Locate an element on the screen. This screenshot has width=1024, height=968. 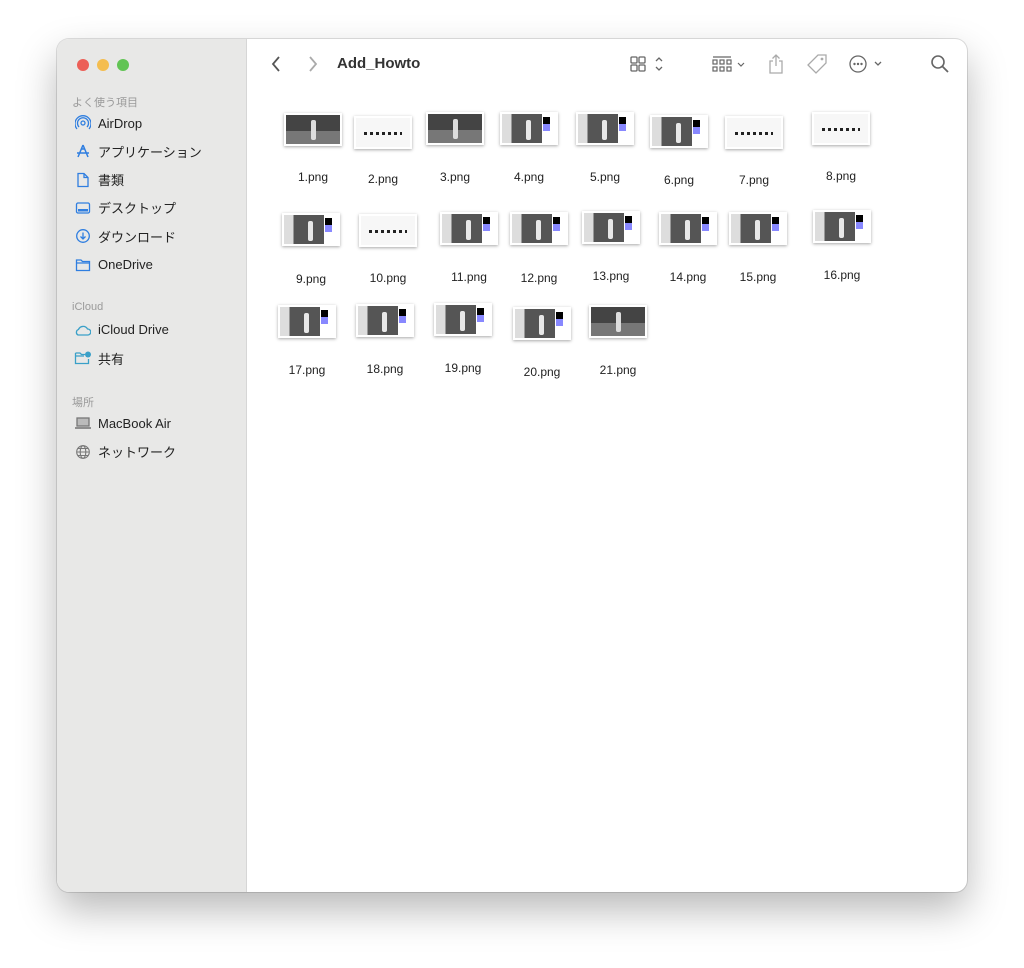
file-name: 6.png is located at coordinates (679, 180).